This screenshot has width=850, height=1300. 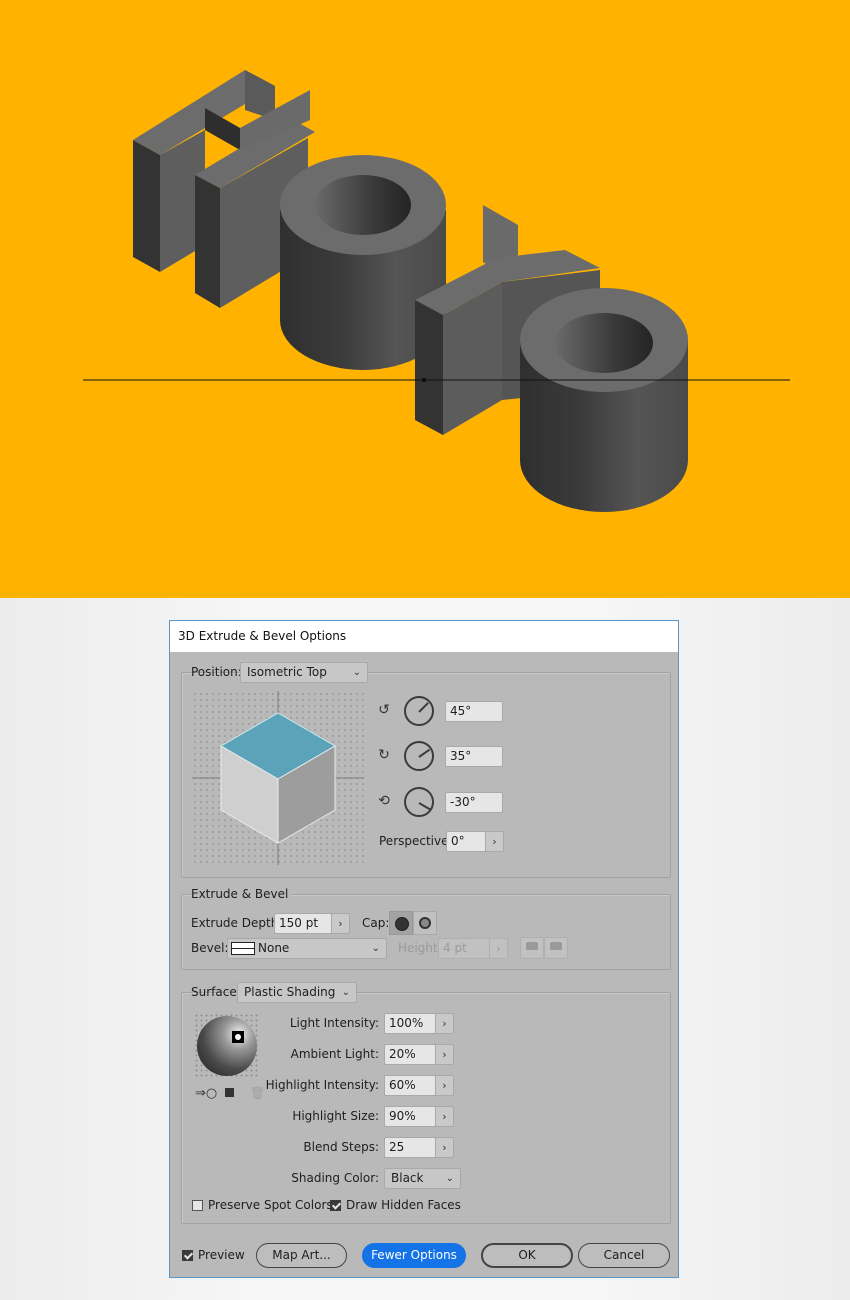 I want to click on bevel-out-icon, so click(x=532, y=946).